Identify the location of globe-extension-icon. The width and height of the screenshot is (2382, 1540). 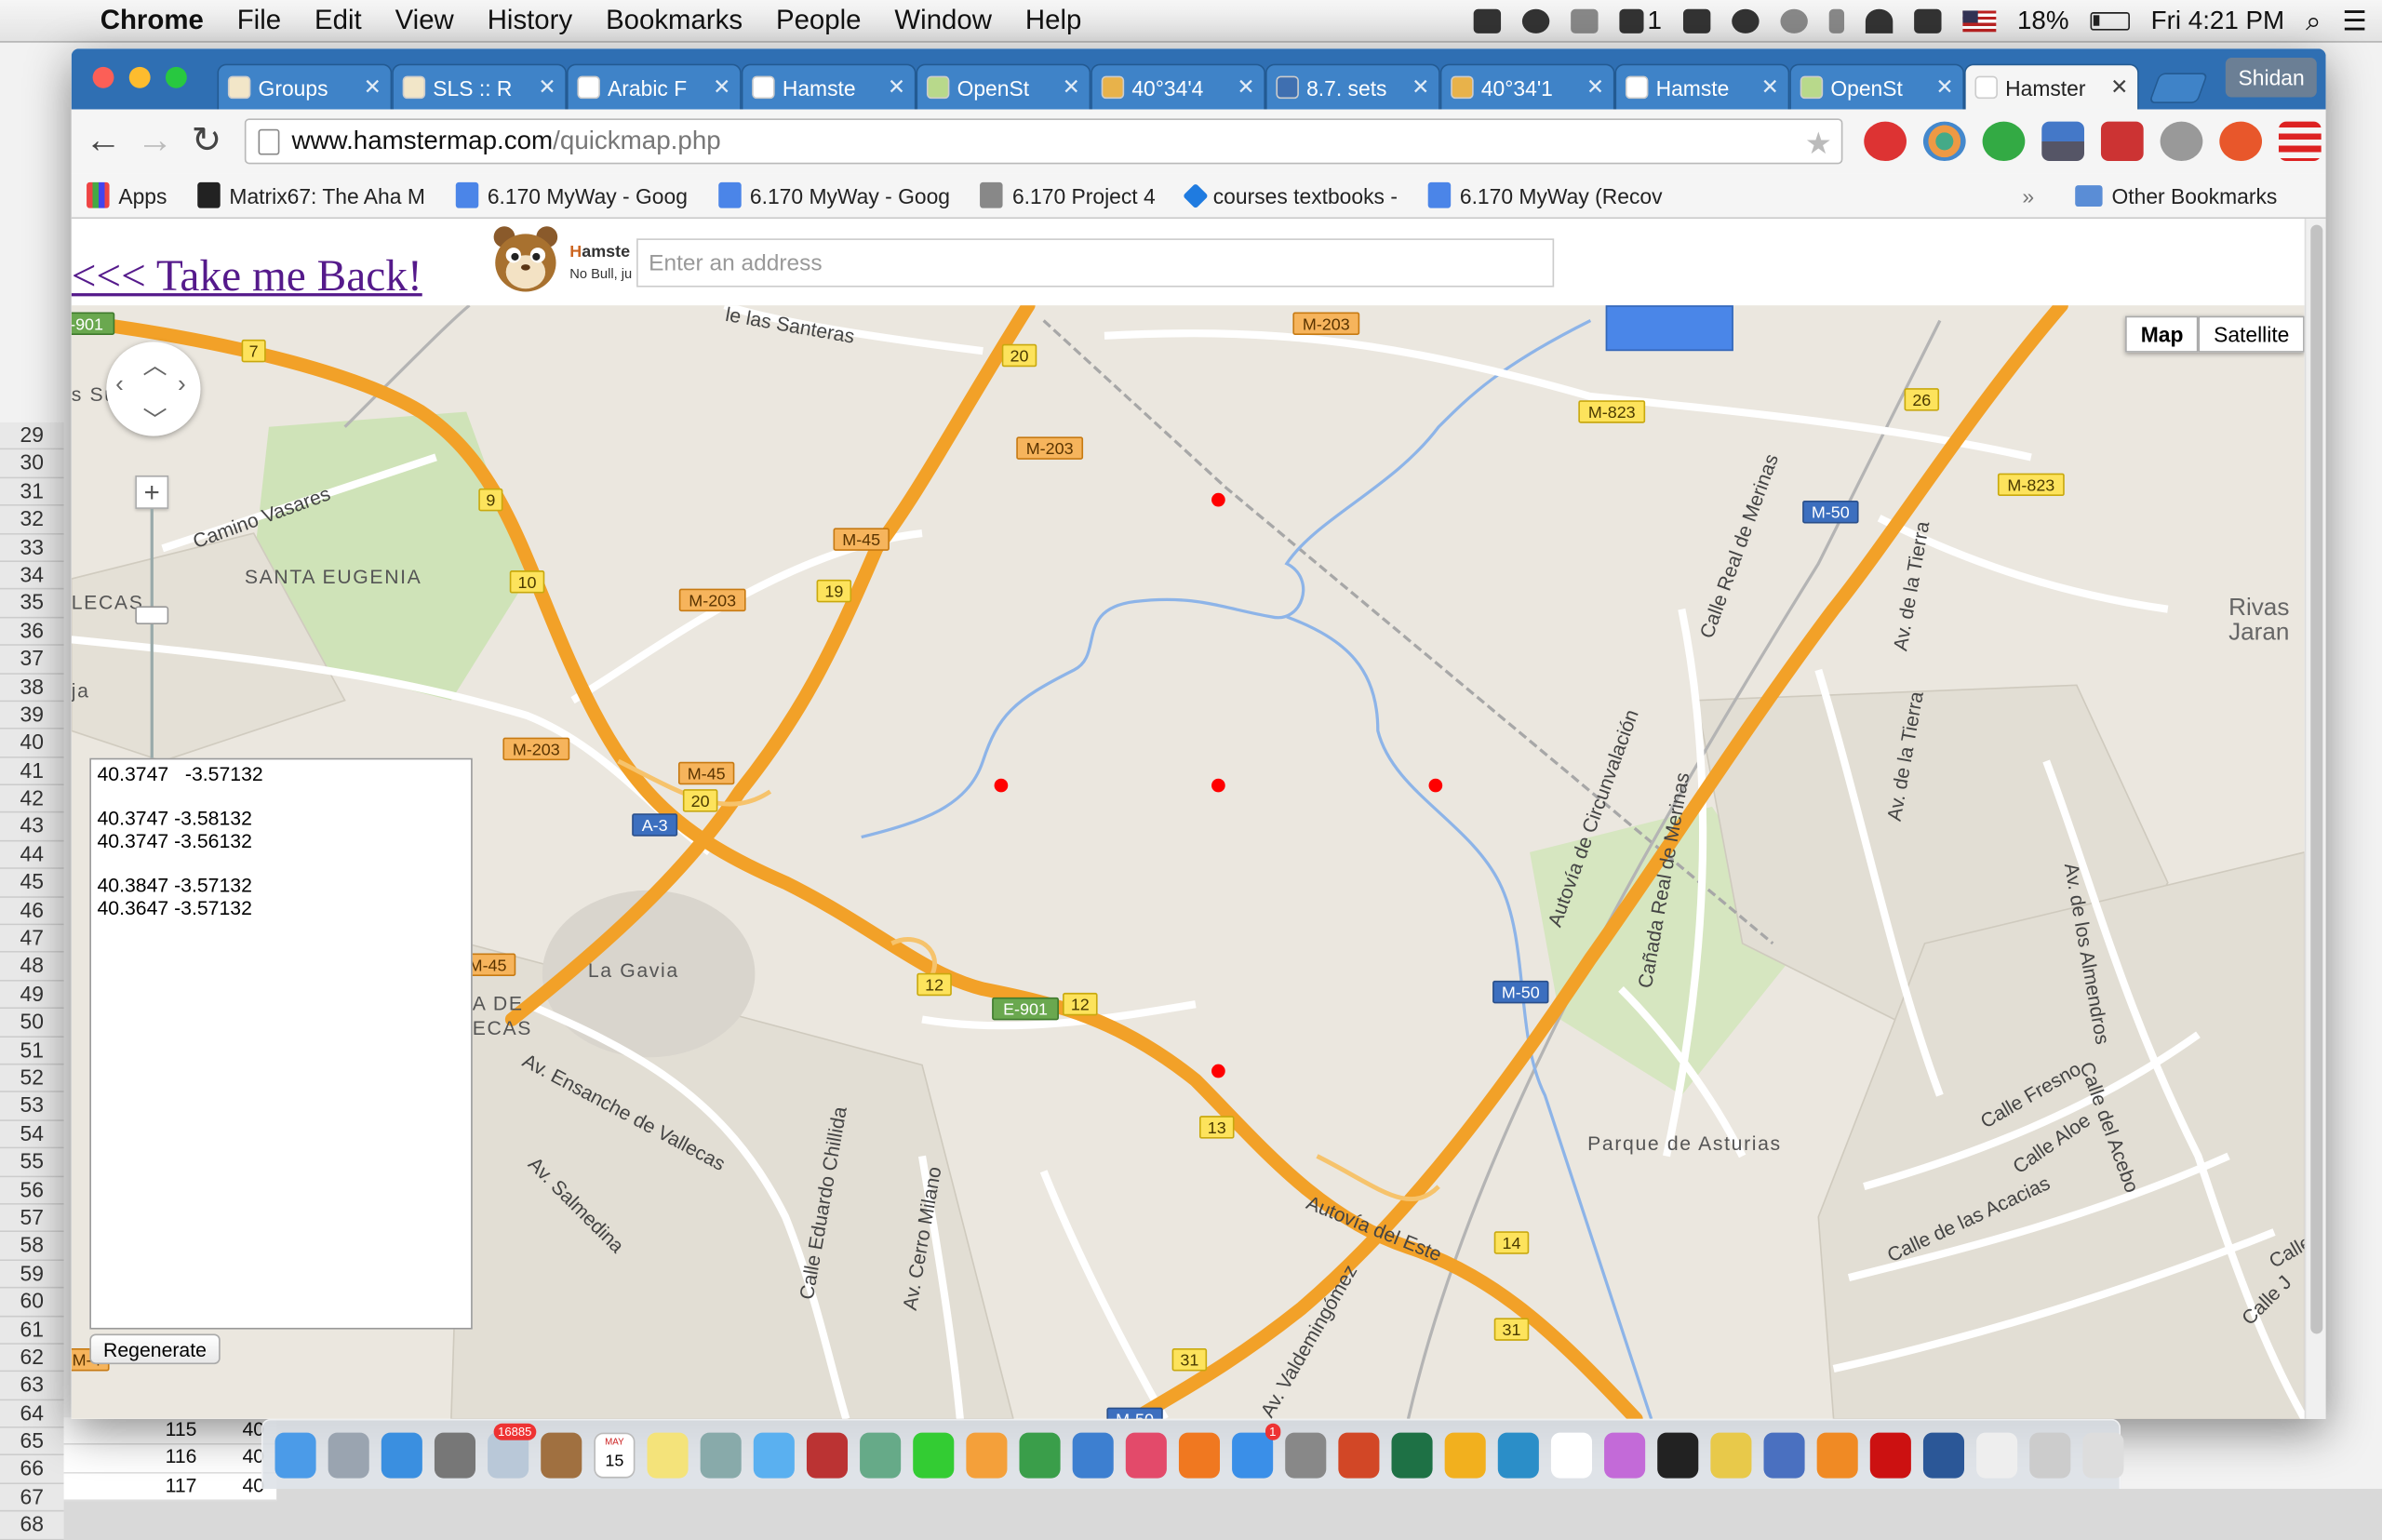
(1944, 141).